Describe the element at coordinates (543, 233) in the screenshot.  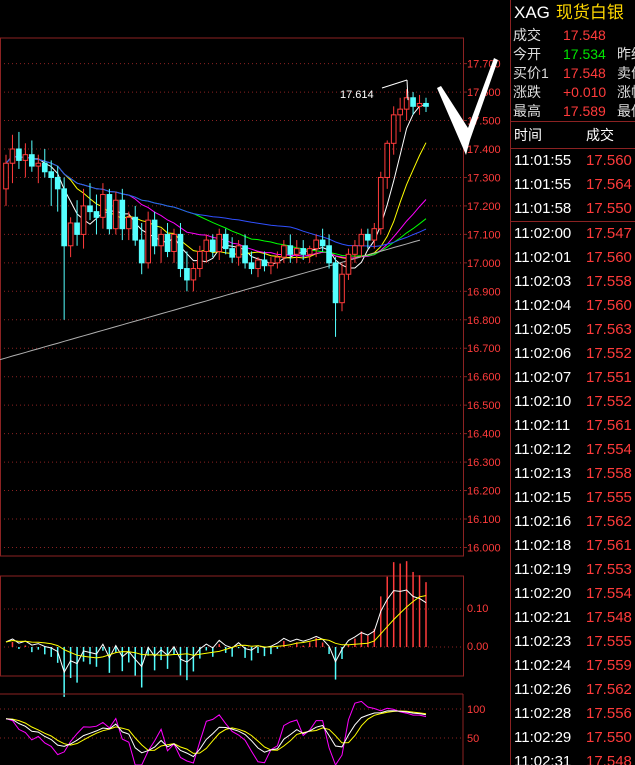
I see `tick-time: 11:02:00` at that location.